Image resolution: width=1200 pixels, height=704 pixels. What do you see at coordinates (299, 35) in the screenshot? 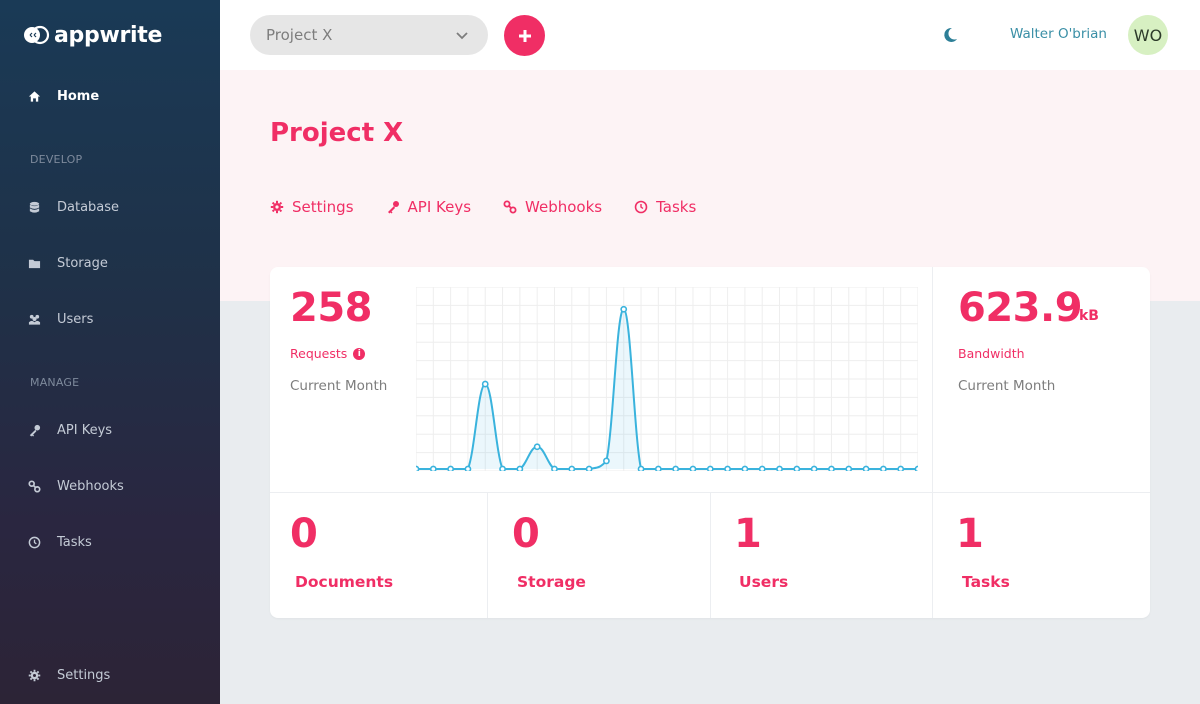
I see `project-select-value: Project X` at bounding box center [299, 35].